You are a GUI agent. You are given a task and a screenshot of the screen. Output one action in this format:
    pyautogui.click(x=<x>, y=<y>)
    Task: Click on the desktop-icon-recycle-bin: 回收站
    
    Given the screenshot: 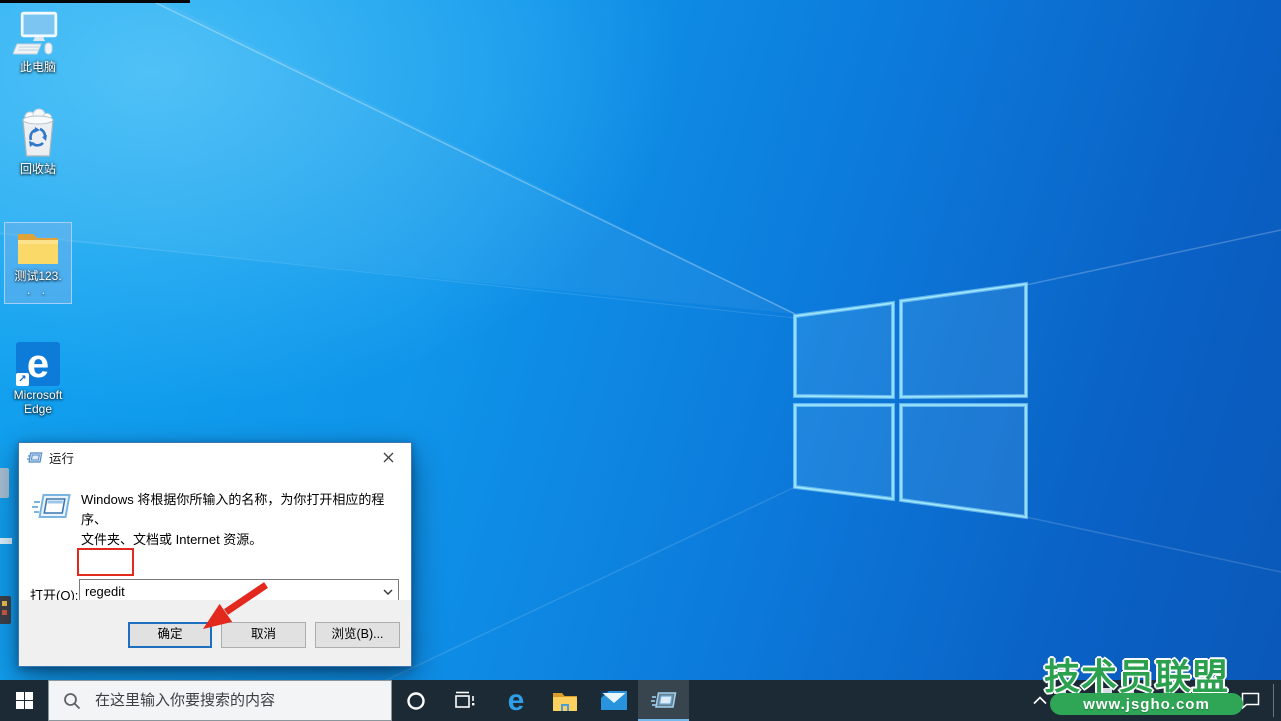 What is the action you would take?
    pyautogui.click(x=38, y=142)
    